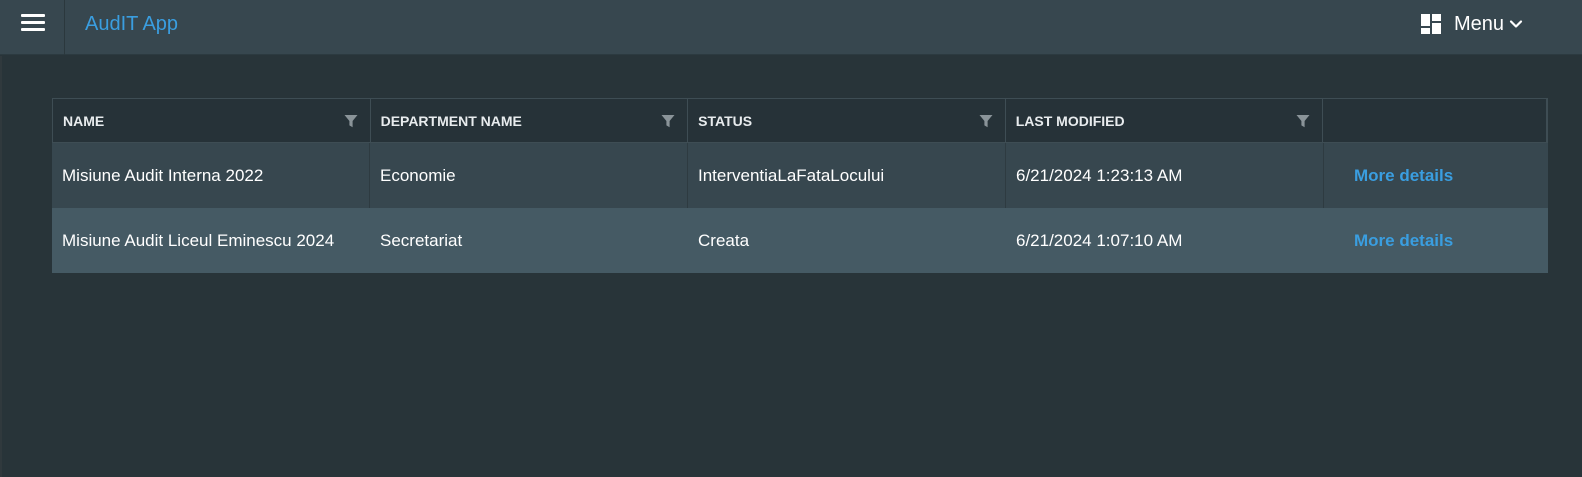  I want to click on left-edge-divider, so click(1, 266).